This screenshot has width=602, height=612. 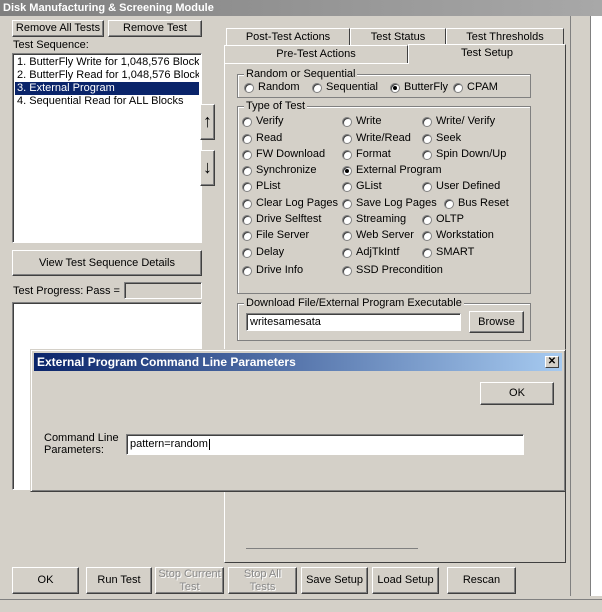 What do you see at coordinates (392, 170) in the screenshot?
I see `radio-external-program: External Program` at bounding box center [392, 170].